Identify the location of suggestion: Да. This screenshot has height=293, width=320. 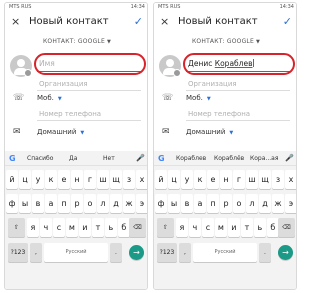
(73, 158).